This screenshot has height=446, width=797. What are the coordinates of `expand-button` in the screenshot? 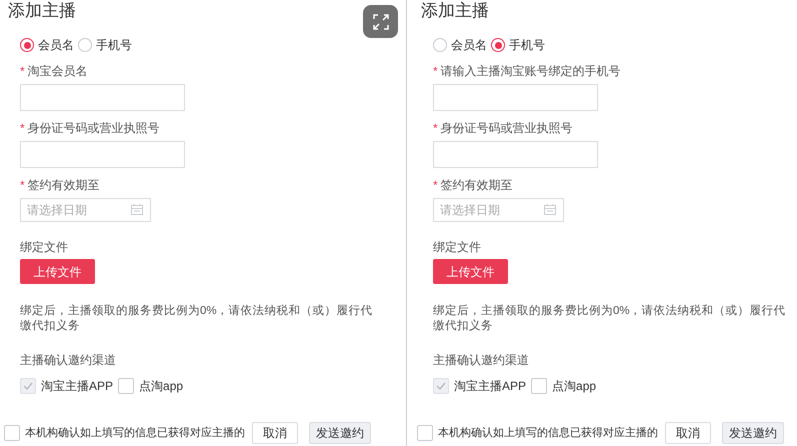 It's located at (380, 21).